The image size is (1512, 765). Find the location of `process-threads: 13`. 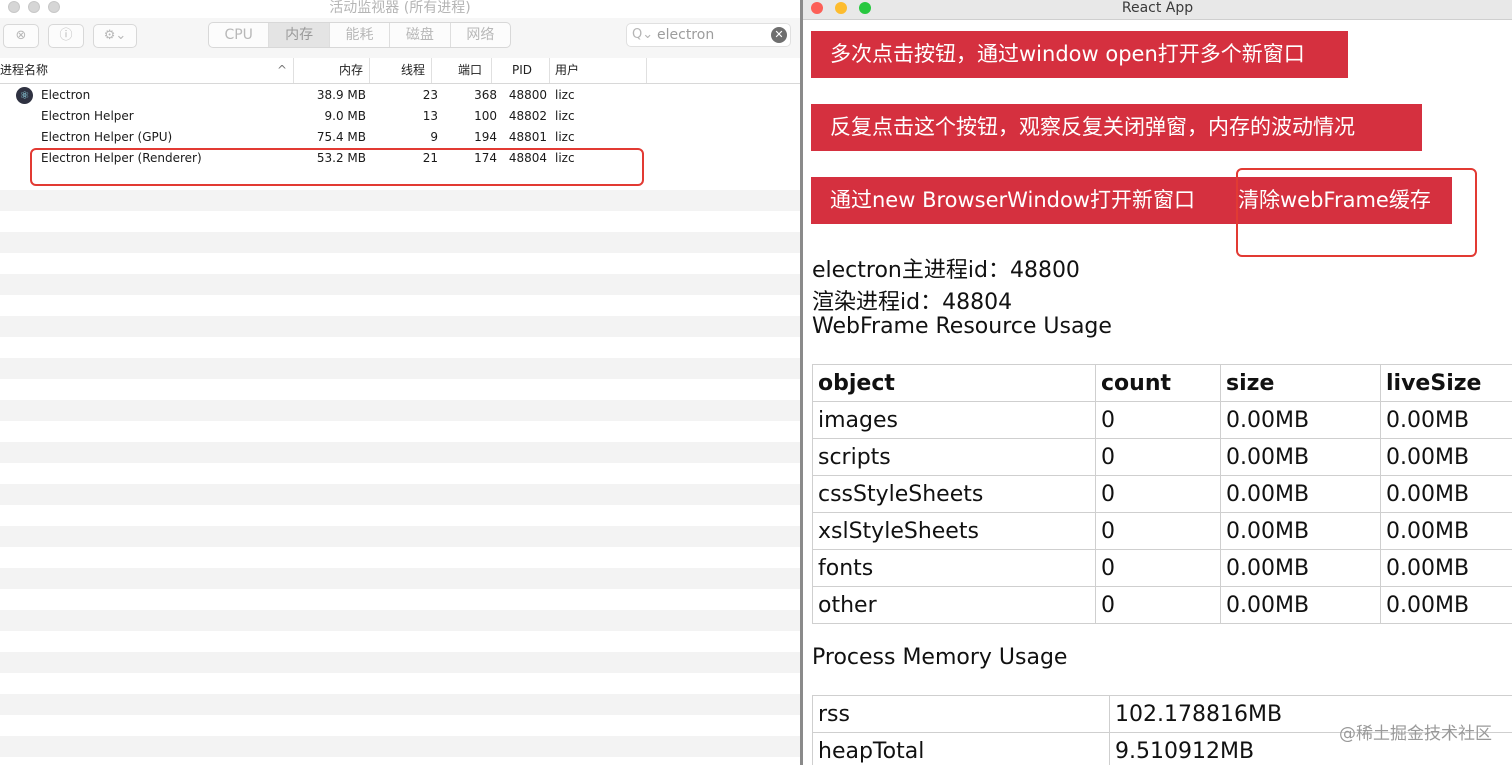

process-threads: 13 is located at coordinates (430, 116).